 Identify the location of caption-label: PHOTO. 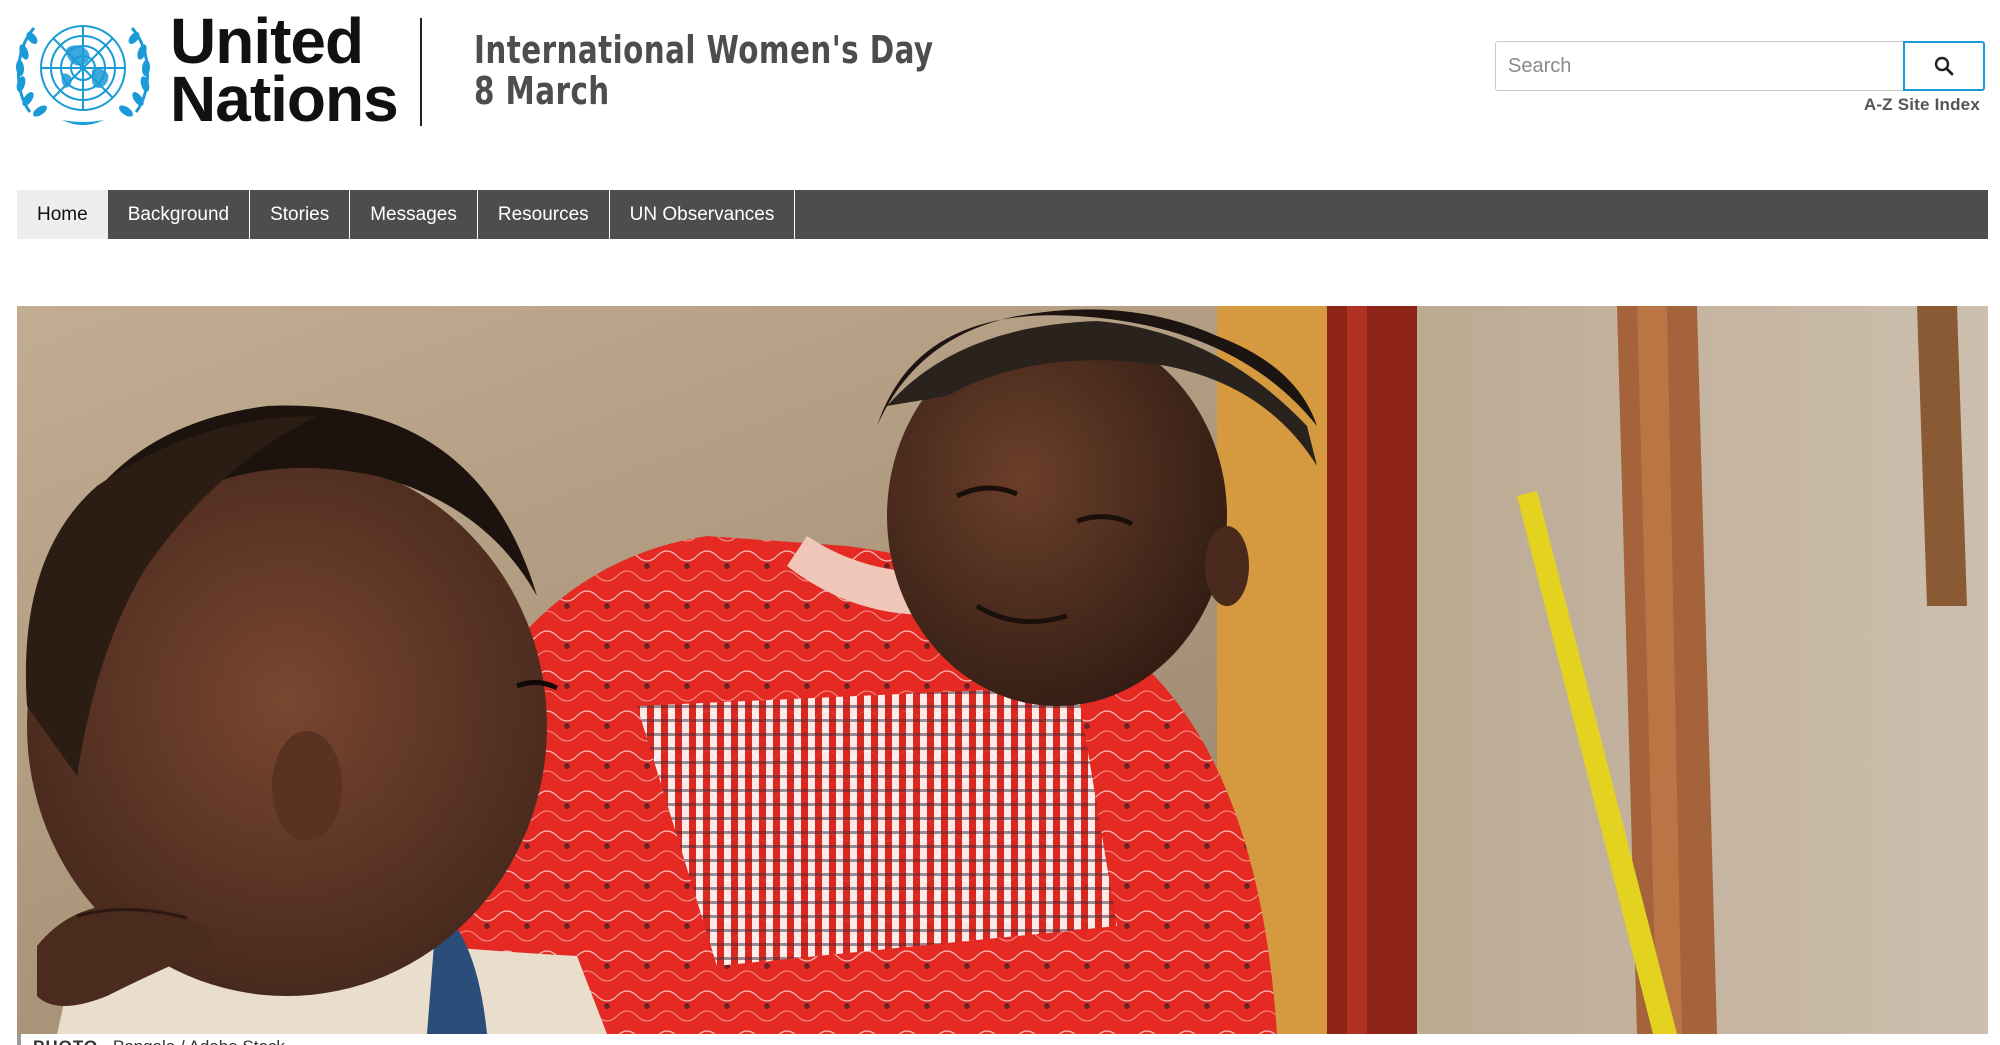
(65, 1041).